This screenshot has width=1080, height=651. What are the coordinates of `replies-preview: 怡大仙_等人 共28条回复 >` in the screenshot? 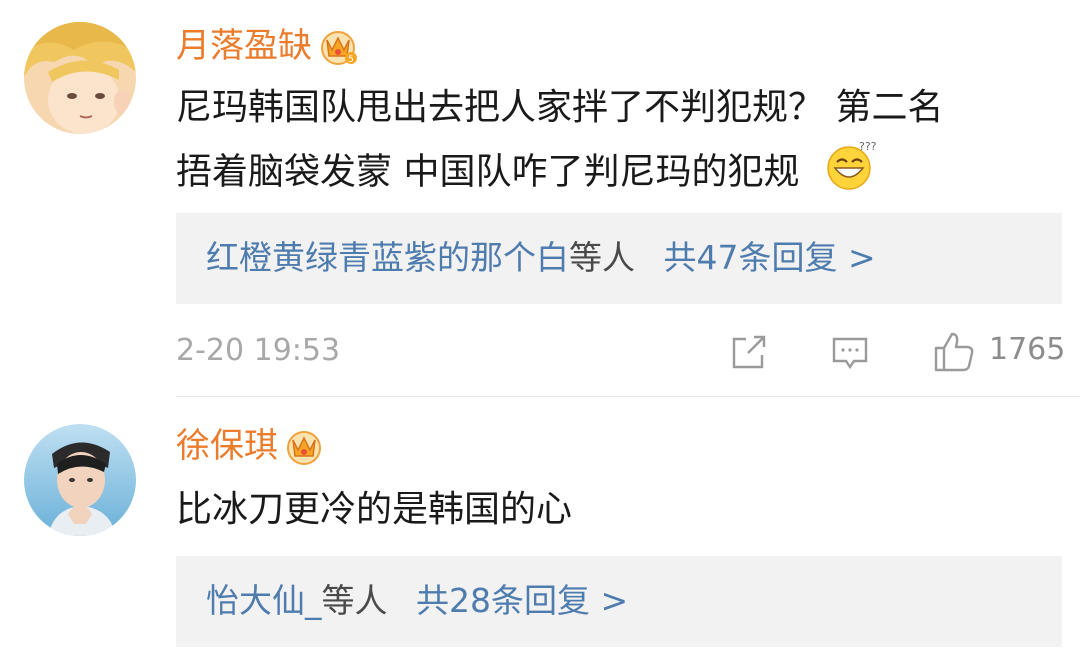 It's located at (619, 601).